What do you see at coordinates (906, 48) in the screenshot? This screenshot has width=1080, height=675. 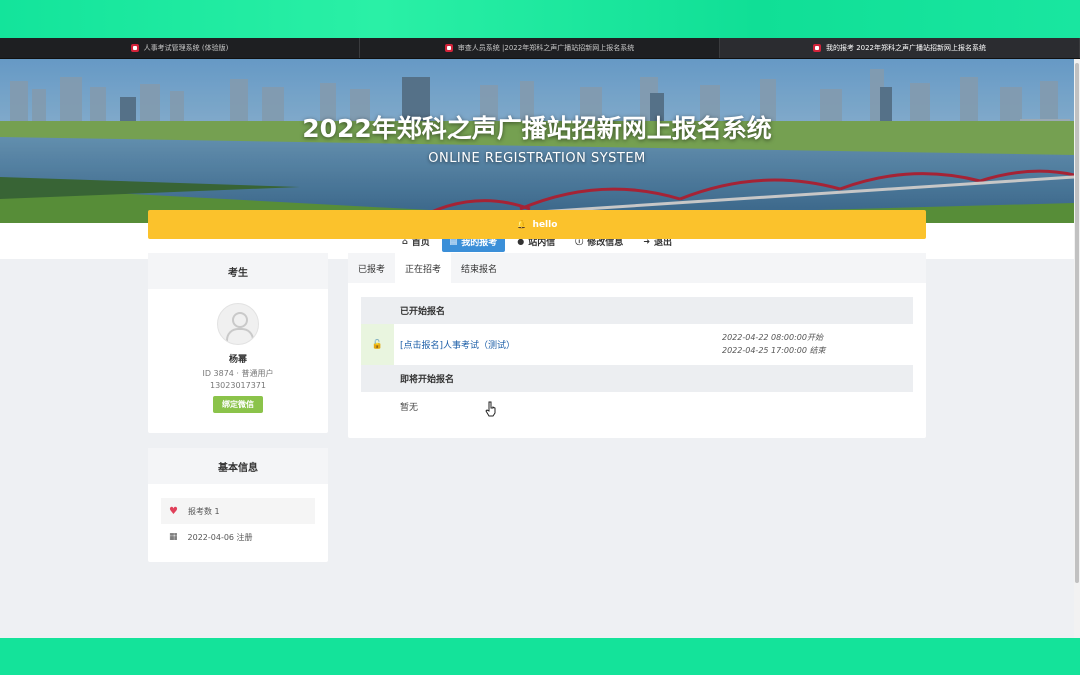 I see `browser-tab-title: 我的报考 2022年郑科之声广播站招新网上报名系统` at bounding box center [906, 48].